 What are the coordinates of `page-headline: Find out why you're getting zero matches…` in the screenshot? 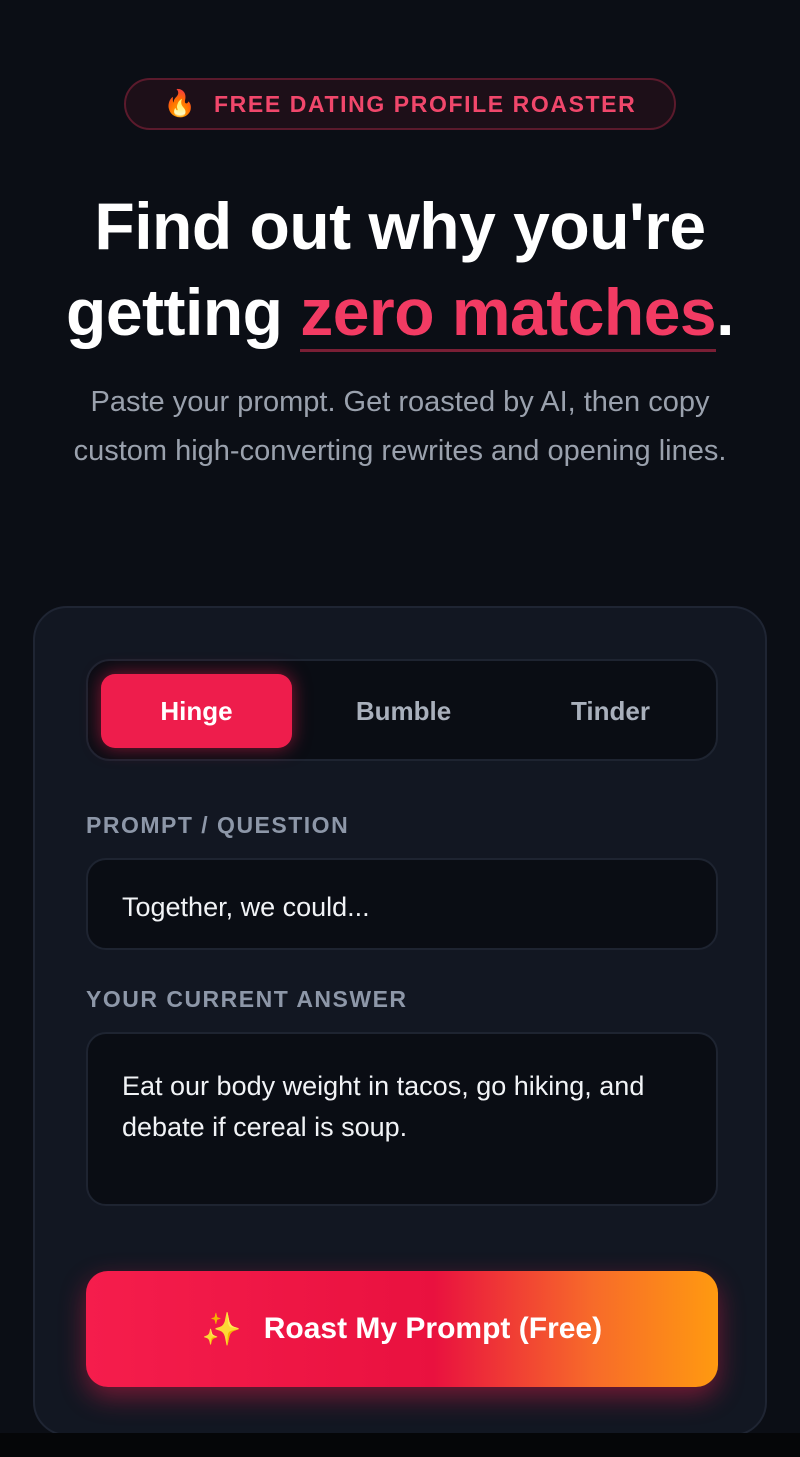 It's located at (400, 269).